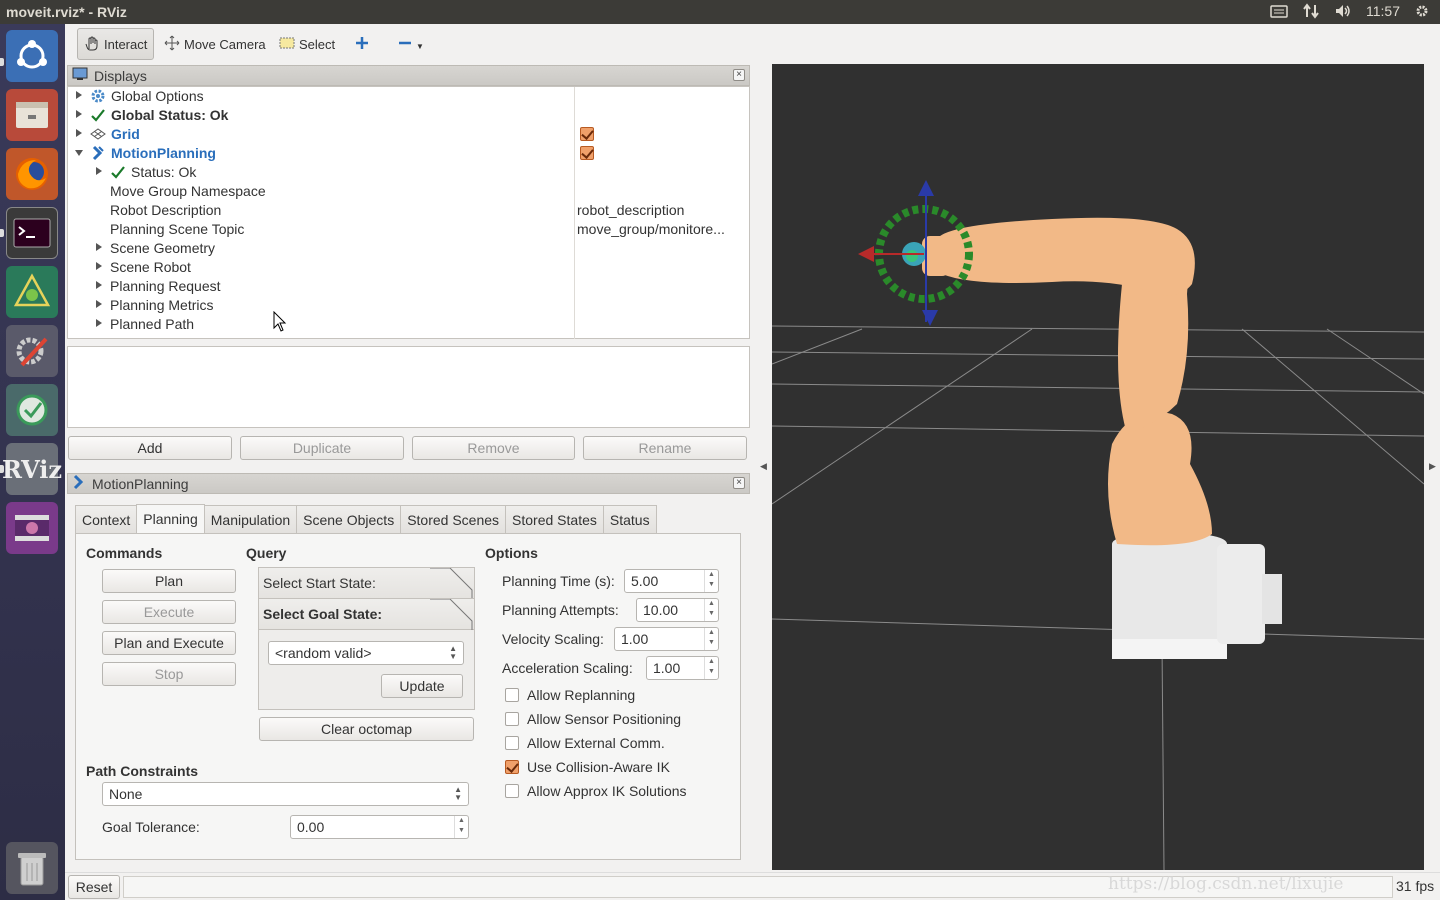 Image resolution: width=1440 pixels, height=900 pixels. Describe the element at coordinates (366, 583) in the screenshot. I see `select-start-state-toolbox: Select Start State:` at that location.